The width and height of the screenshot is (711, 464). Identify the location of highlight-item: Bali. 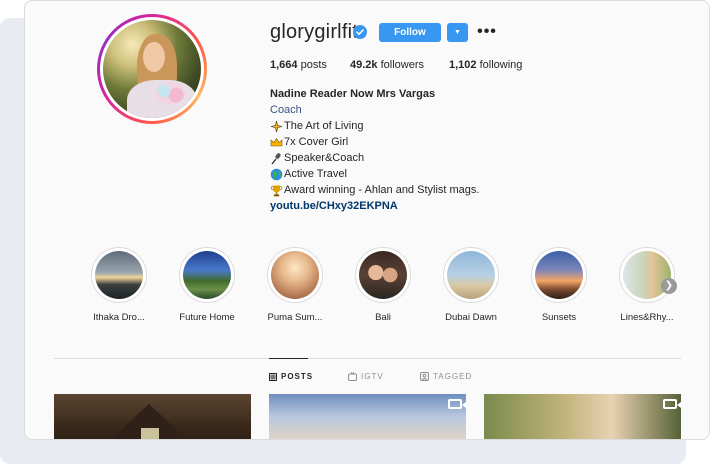
(383, 285).